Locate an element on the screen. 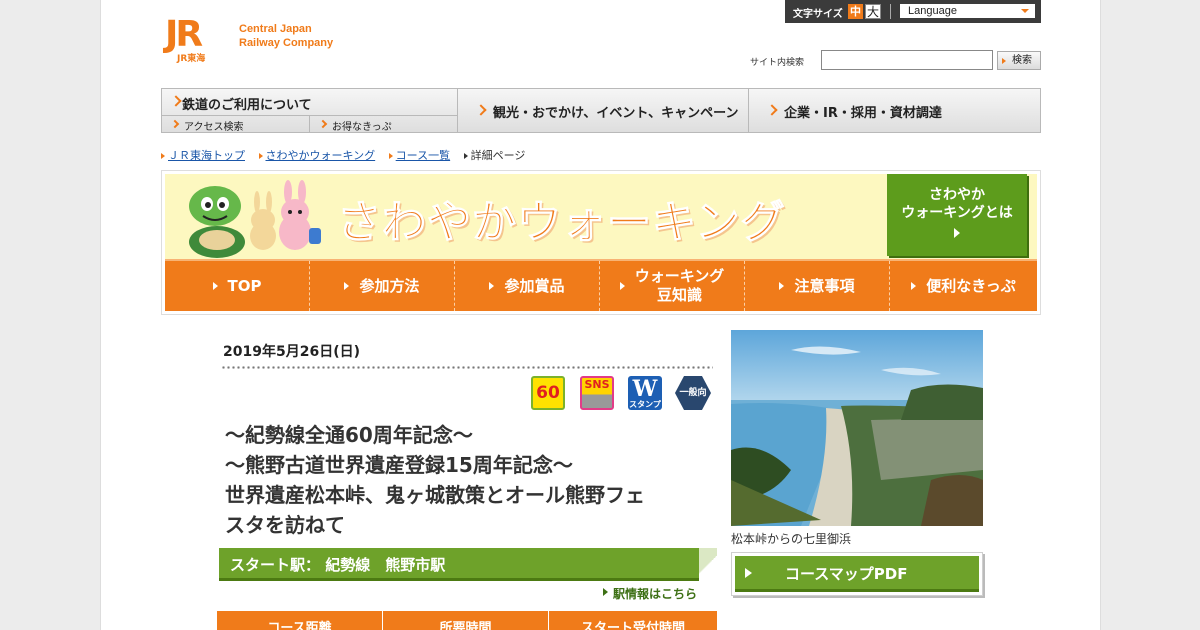 Image resolution: width=1200 pixels, height=630 pixels. font-size-label: 文字サイズ is located at coordinates (818, 14).